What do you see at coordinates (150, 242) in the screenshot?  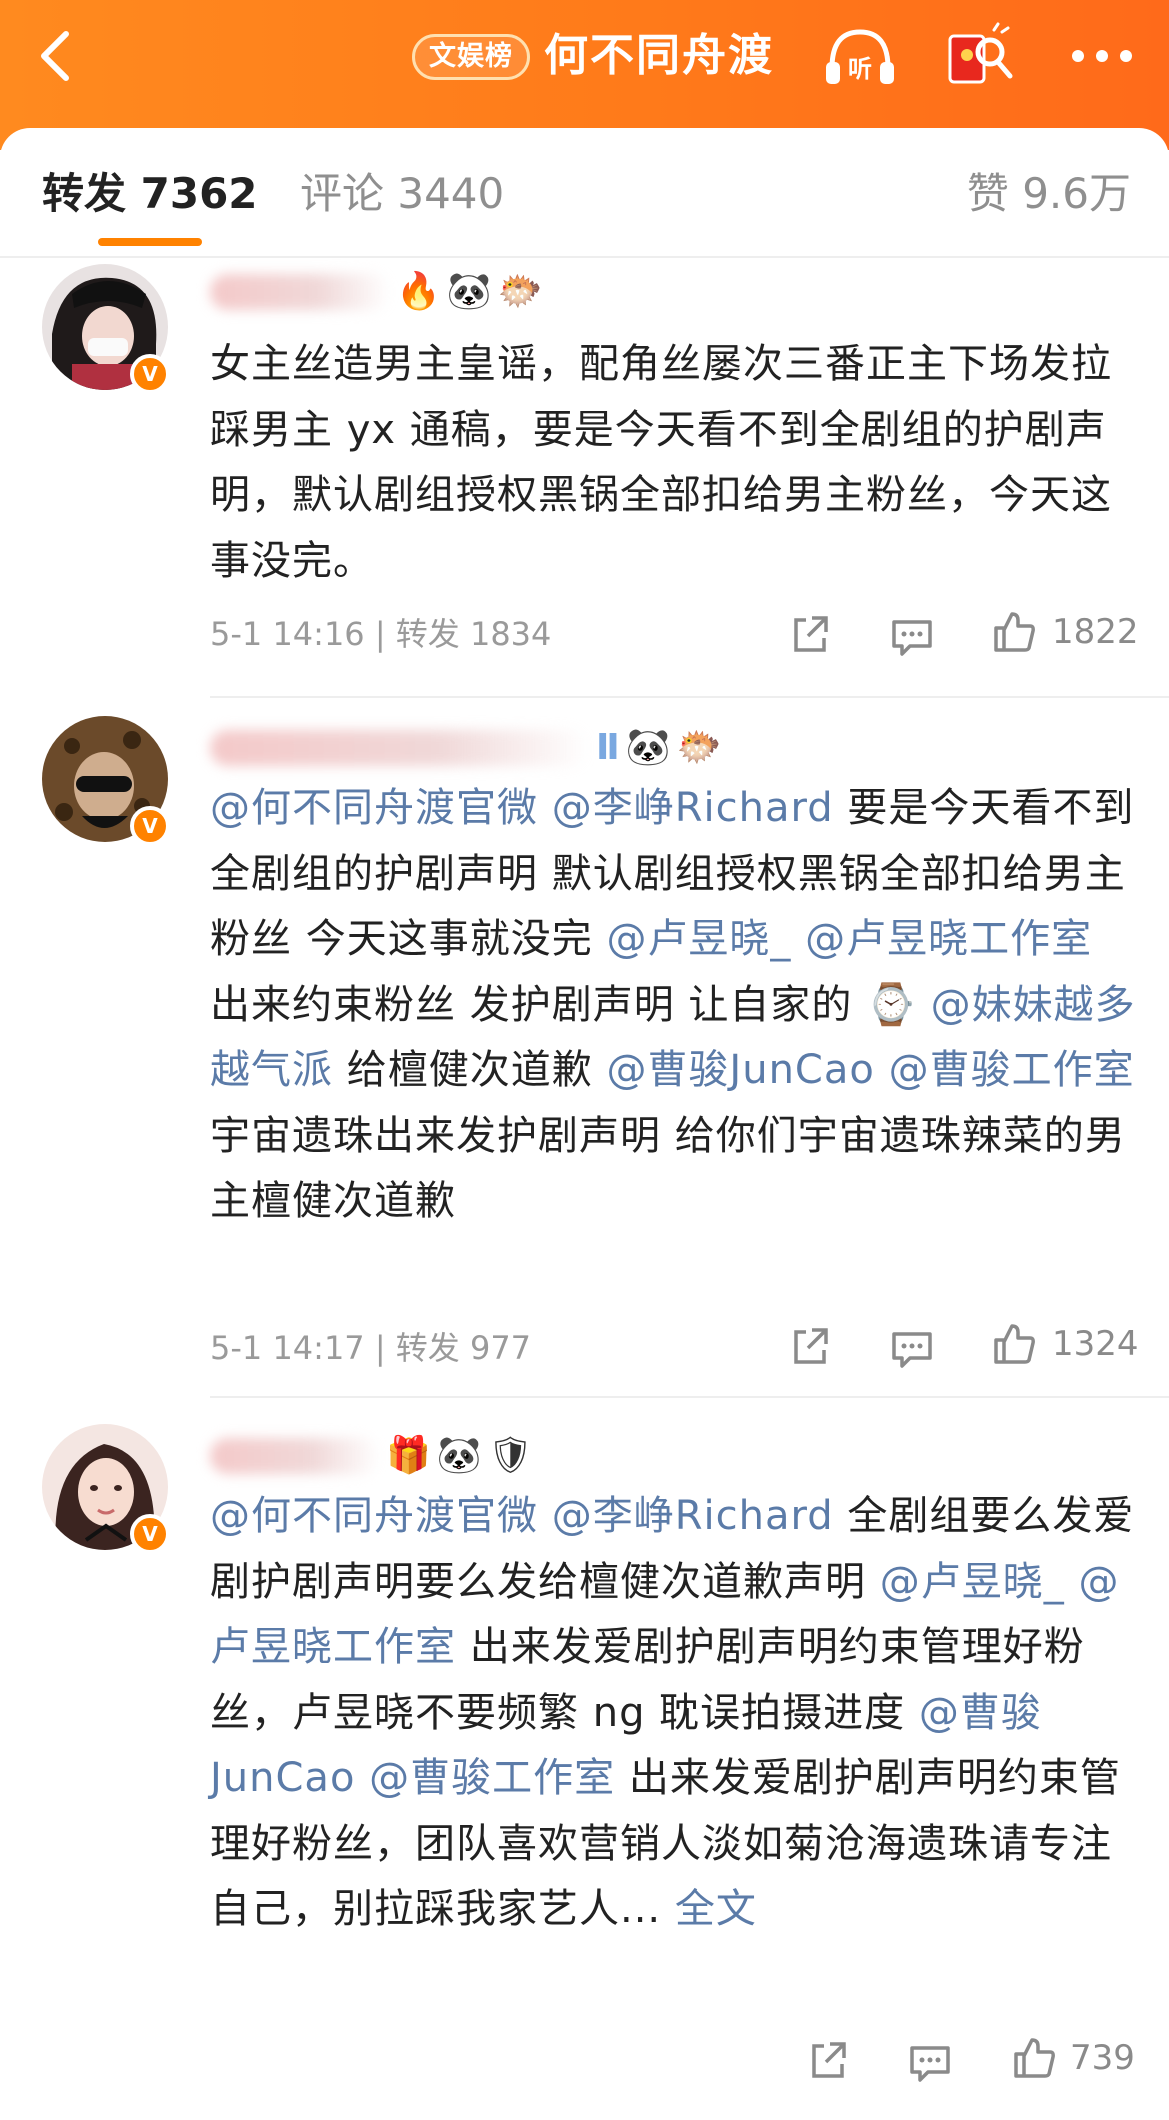 I see `active-tab-indicator` at bounding box center [150, 242].